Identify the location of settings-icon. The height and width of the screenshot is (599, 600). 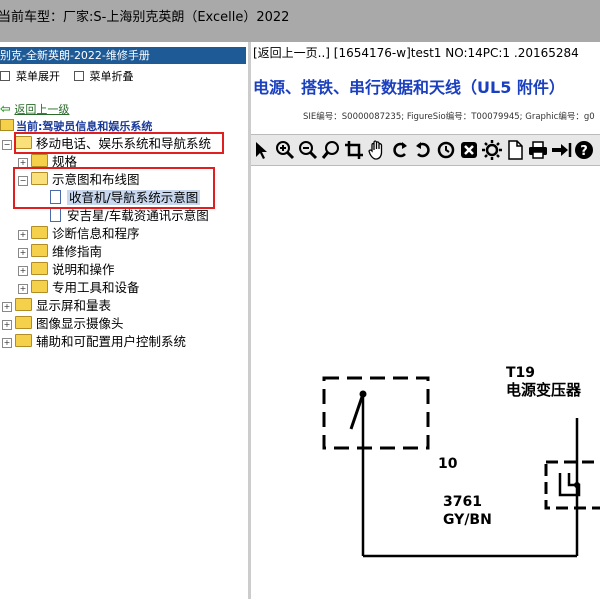
(492, 150).